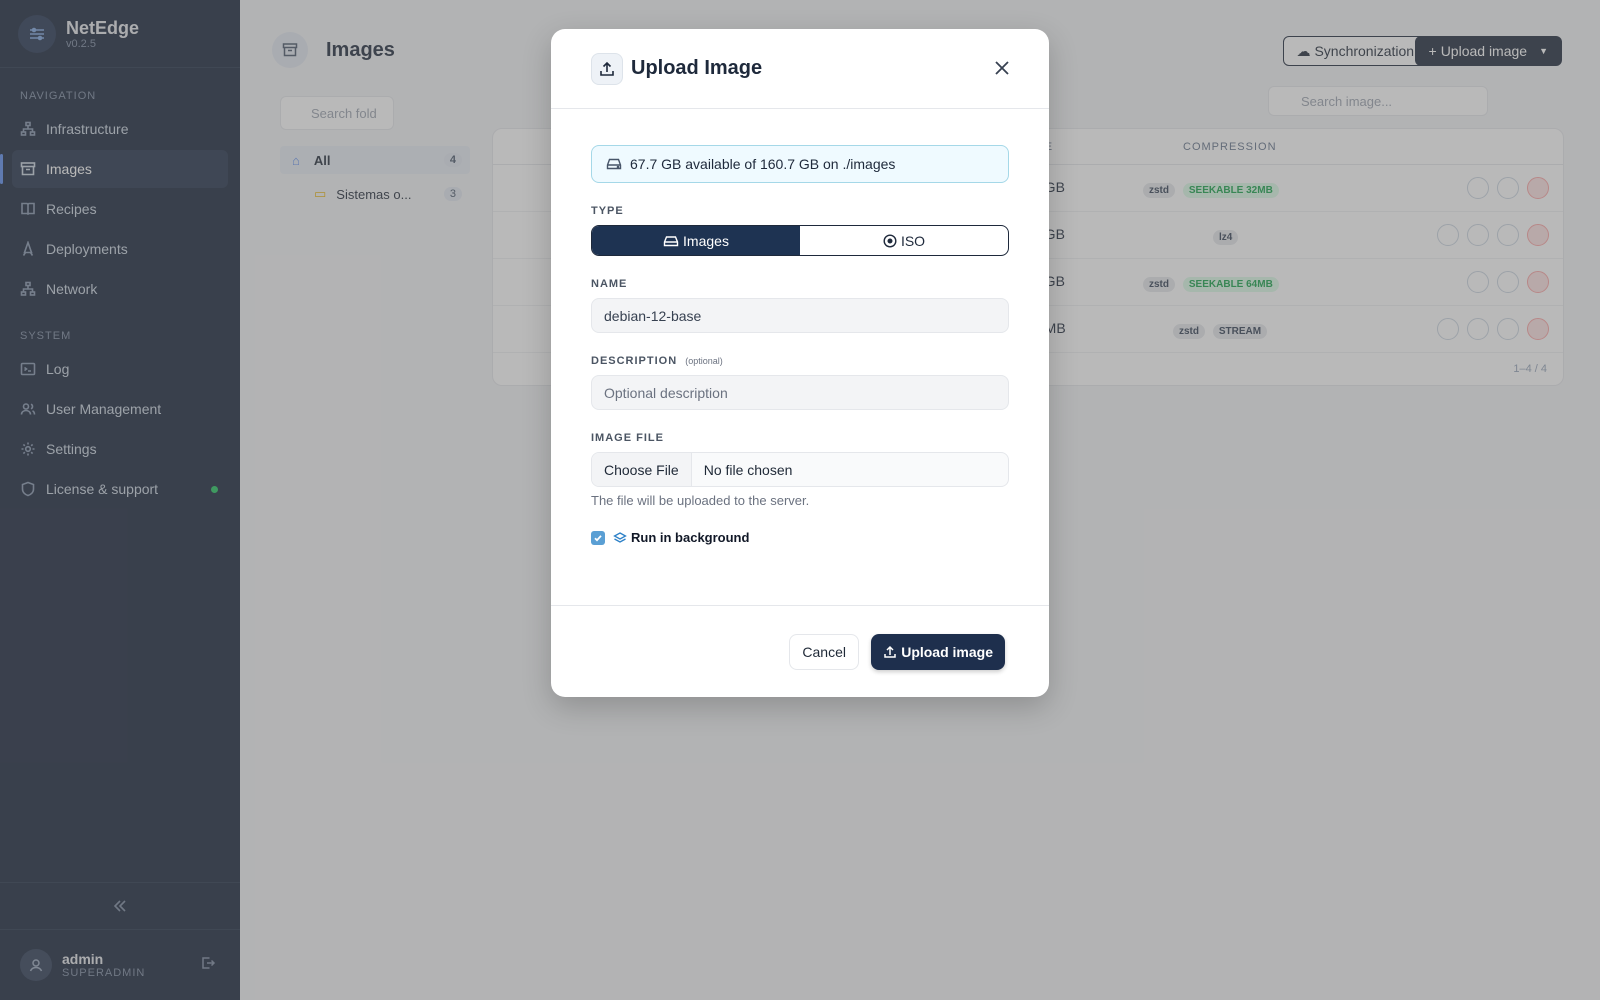 This screenshot has width=1600, height=1000. Describe the element at coordinates (800, 69) in the screenshot. I see `modal-header: Upload Image` at that location.